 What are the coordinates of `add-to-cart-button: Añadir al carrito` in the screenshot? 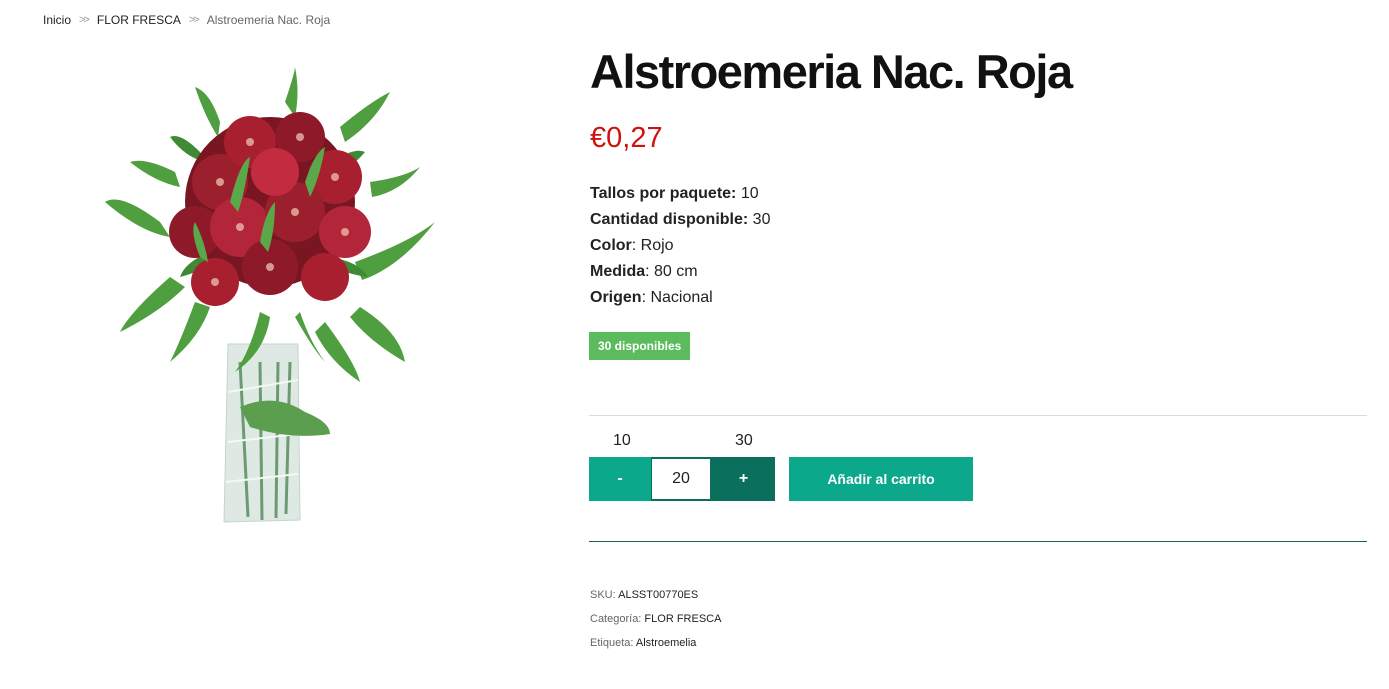 It's located at (881, 479).